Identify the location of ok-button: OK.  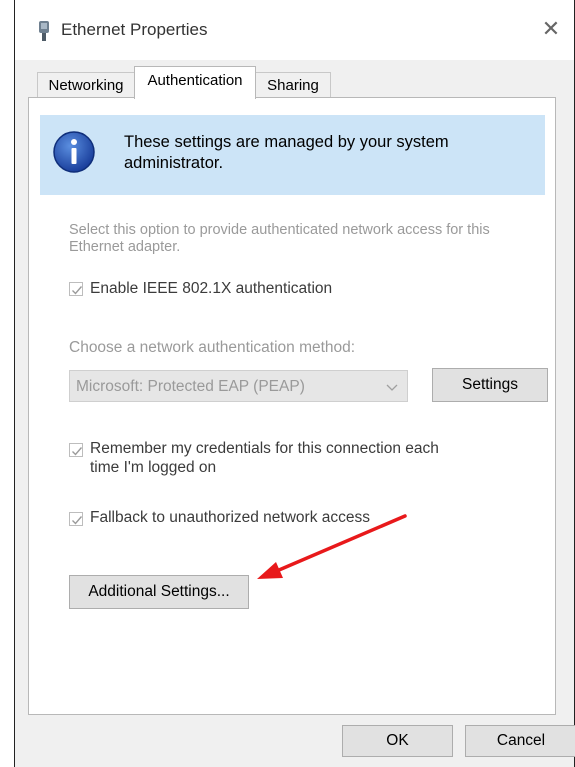
(397, 741).